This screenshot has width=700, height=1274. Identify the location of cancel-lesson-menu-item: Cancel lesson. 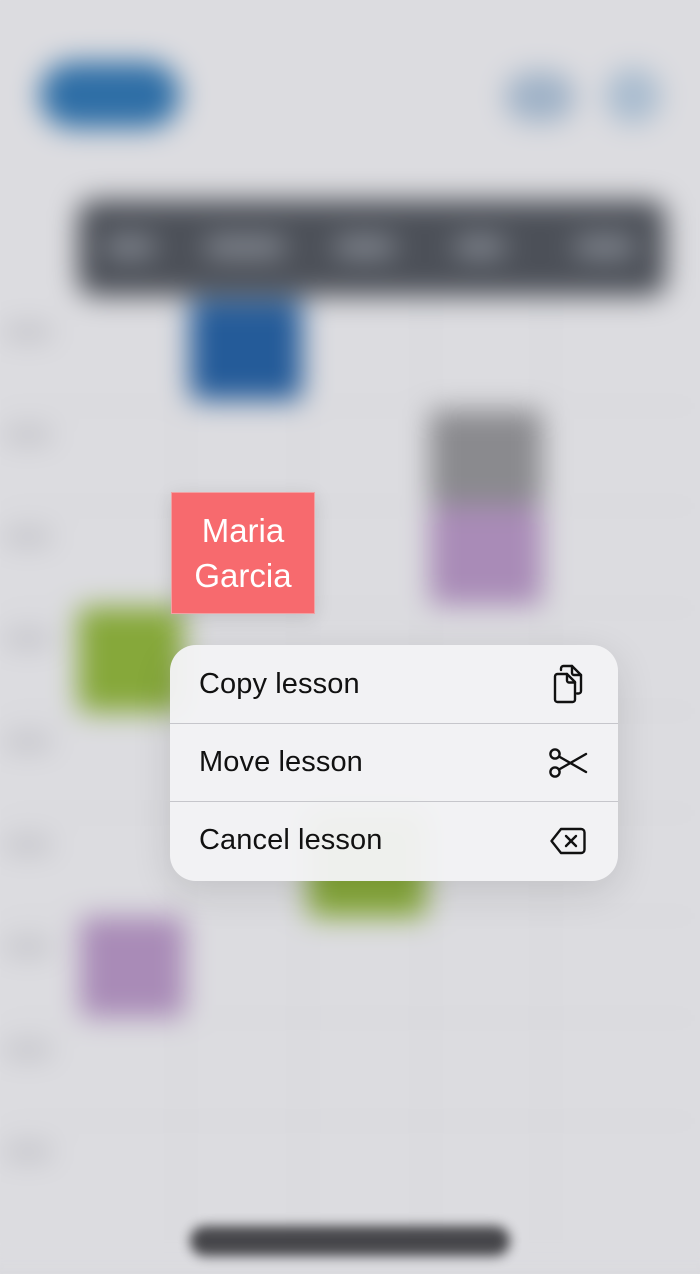
(394, 840).